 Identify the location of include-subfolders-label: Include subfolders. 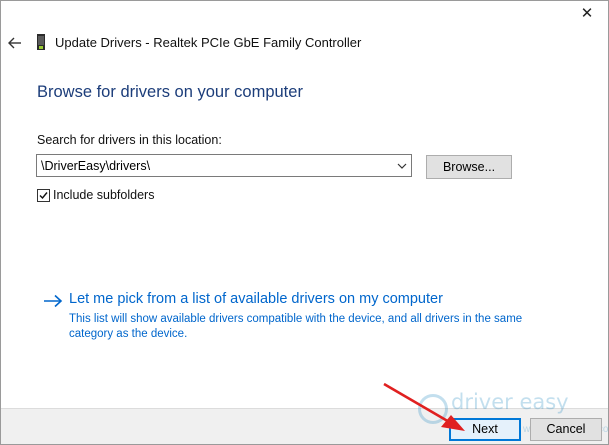
(103, 195).